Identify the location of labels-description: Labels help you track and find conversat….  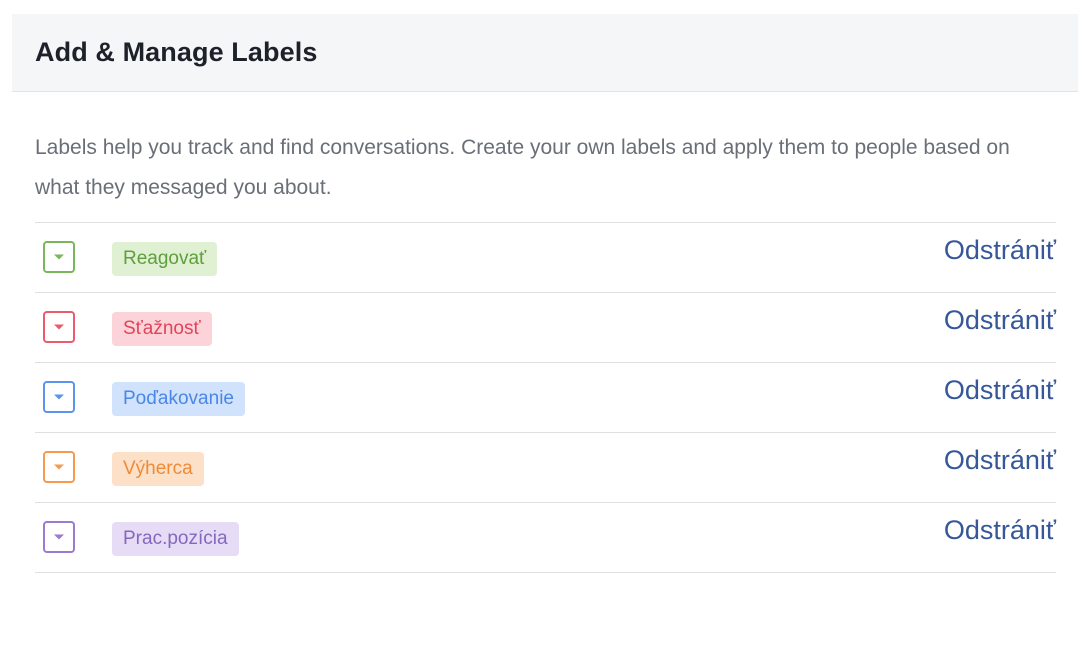
(522, 167).